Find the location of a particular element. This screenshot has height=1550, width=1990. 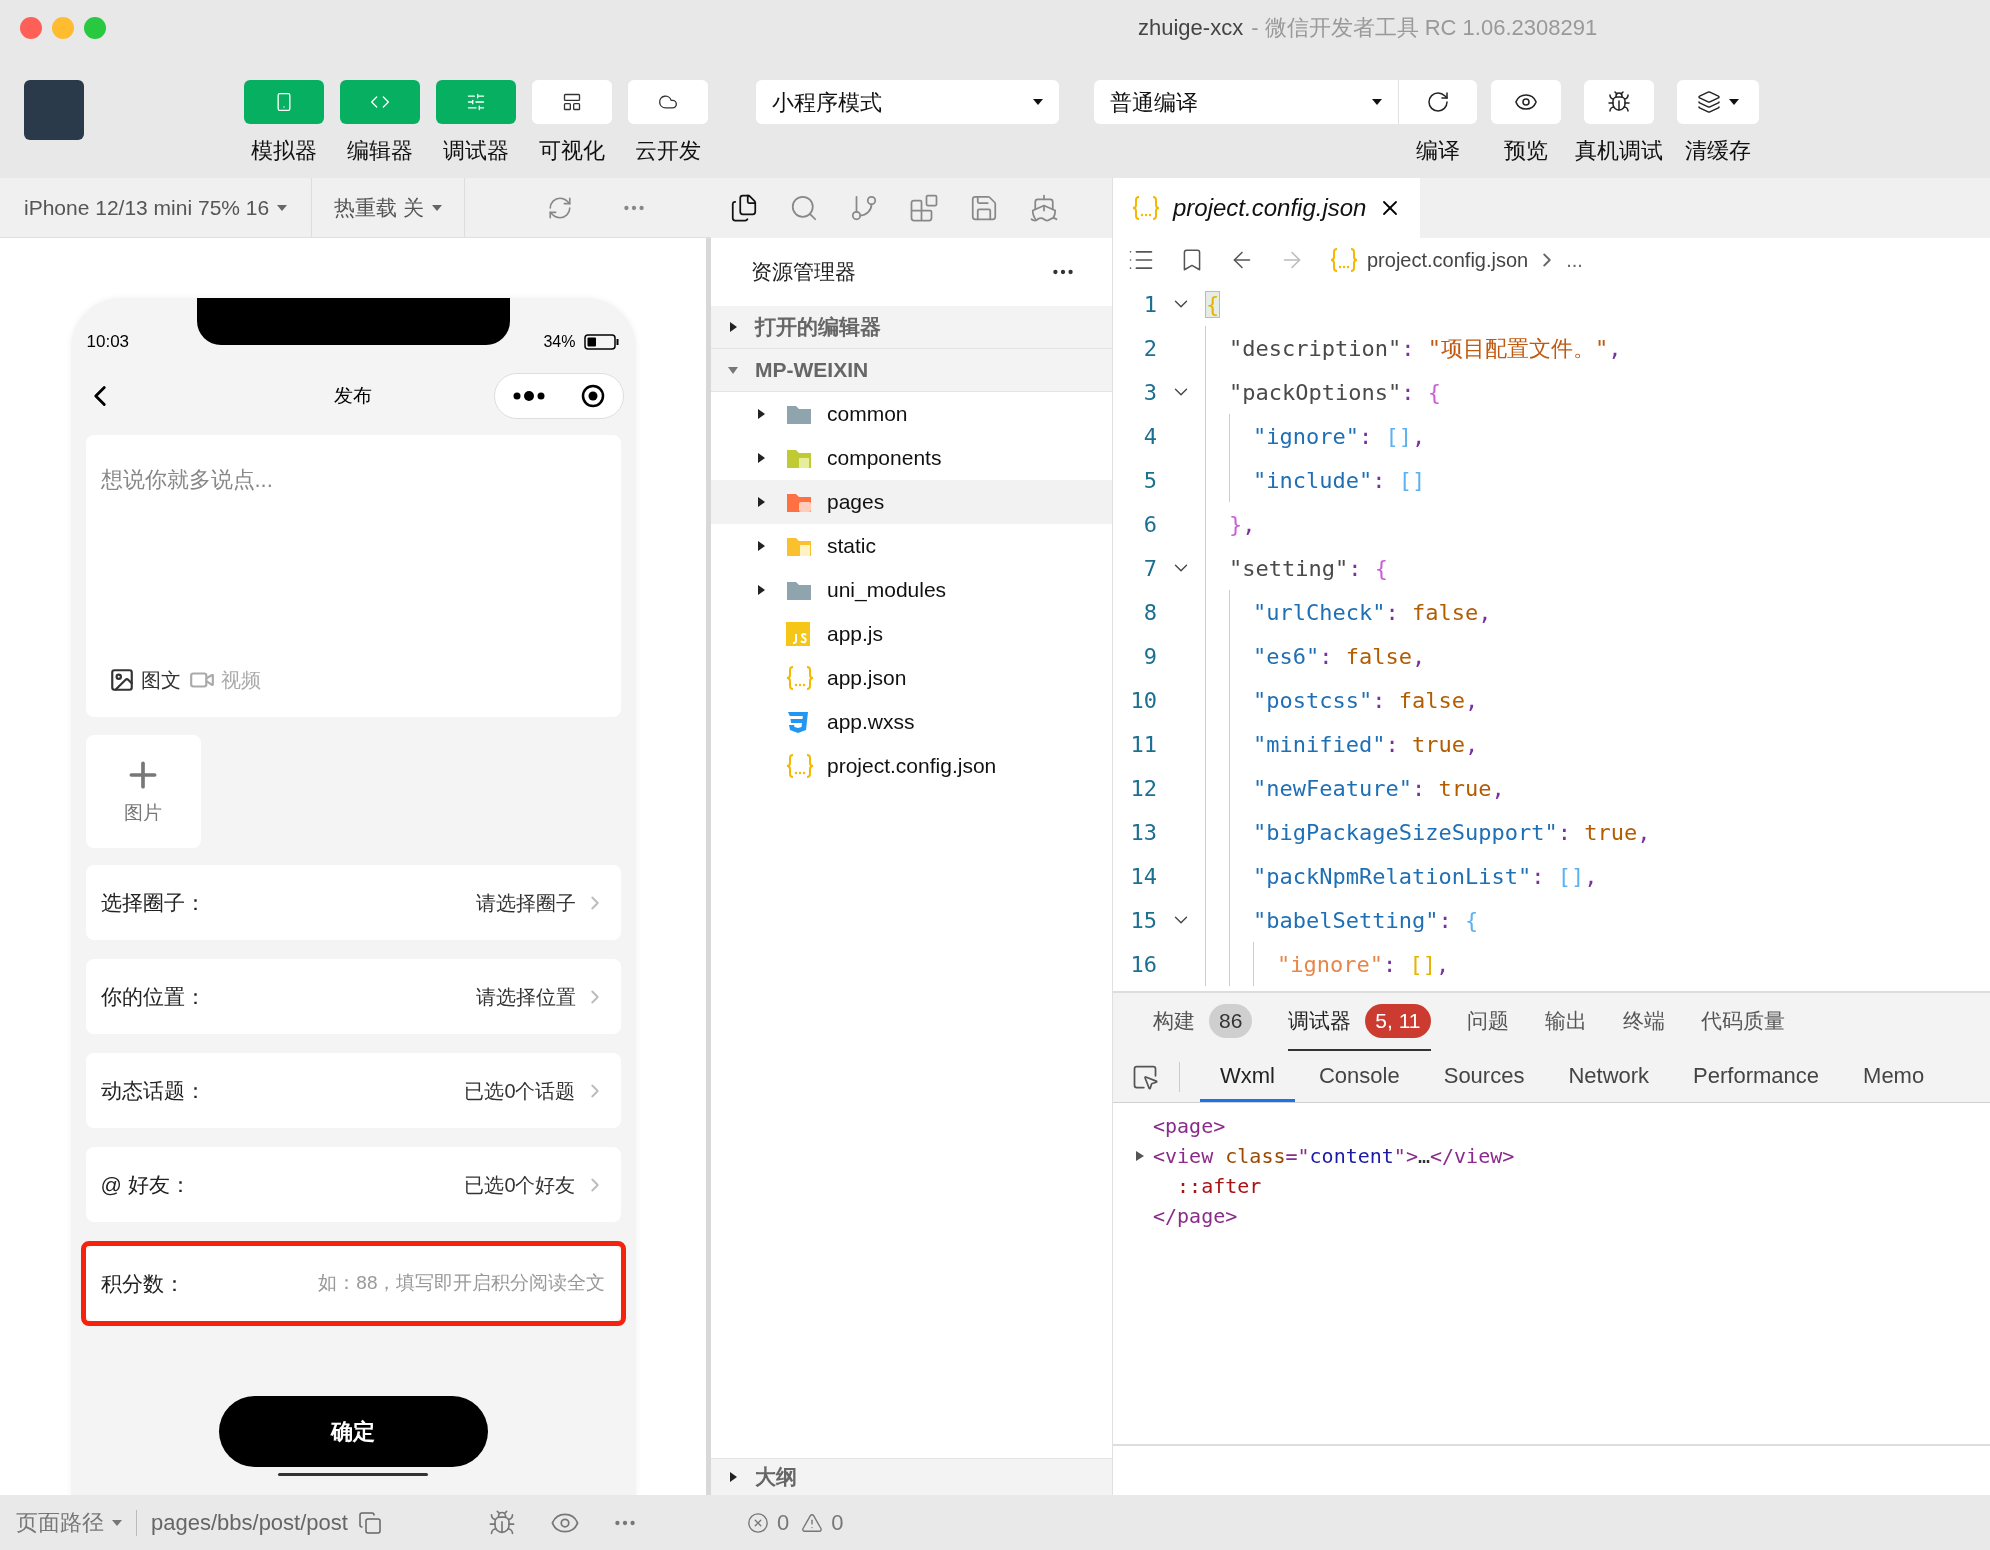

points-input: 如：88，填写即开启积分阅读全文 is located at coordinates (440, 1283).